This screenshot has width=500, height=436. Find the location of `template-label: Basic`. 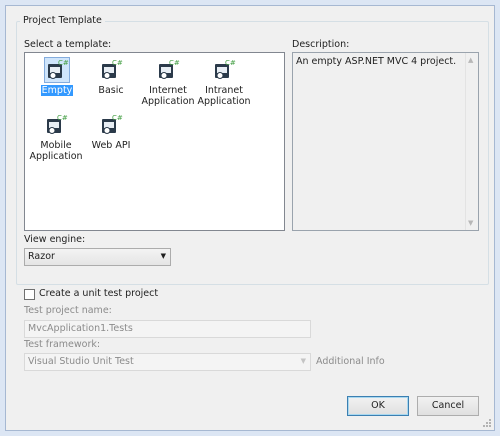

template-label: Basic is located at coordinates (111, 90).